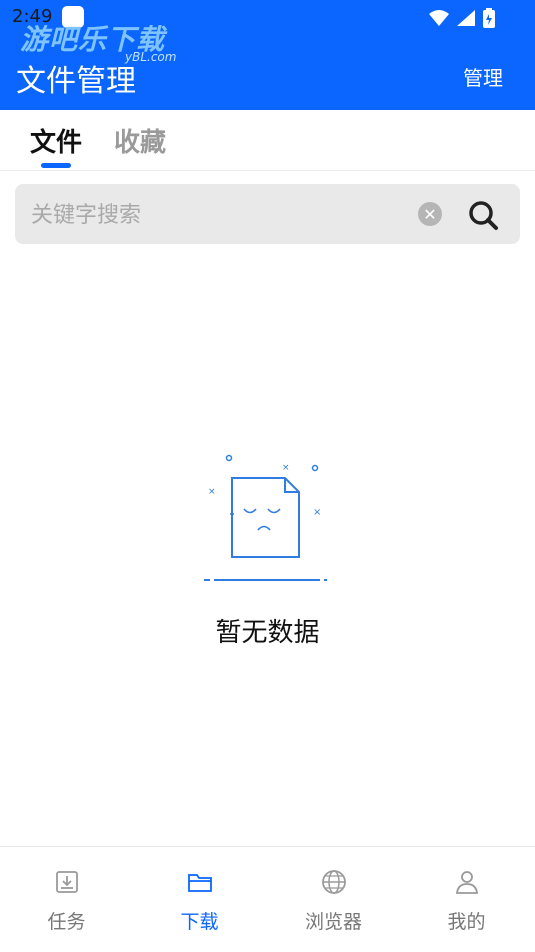 This screenshot has height=952, width=535. What do you see at coordinates (265, 517) in the screenshot?
I see `empty-document-icon: × × ×` at bounding box center [265, 517].